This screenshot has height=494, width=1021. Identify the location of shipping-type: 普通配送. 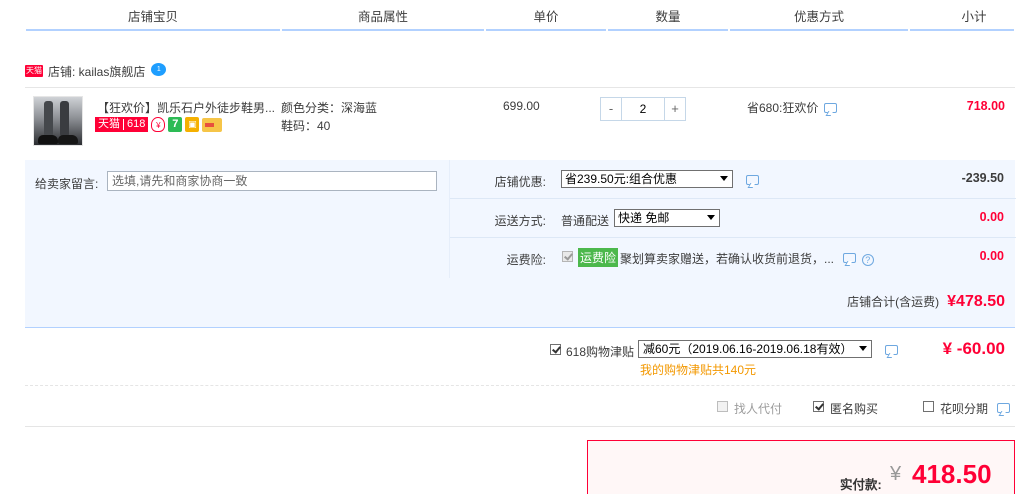
(585, 221).